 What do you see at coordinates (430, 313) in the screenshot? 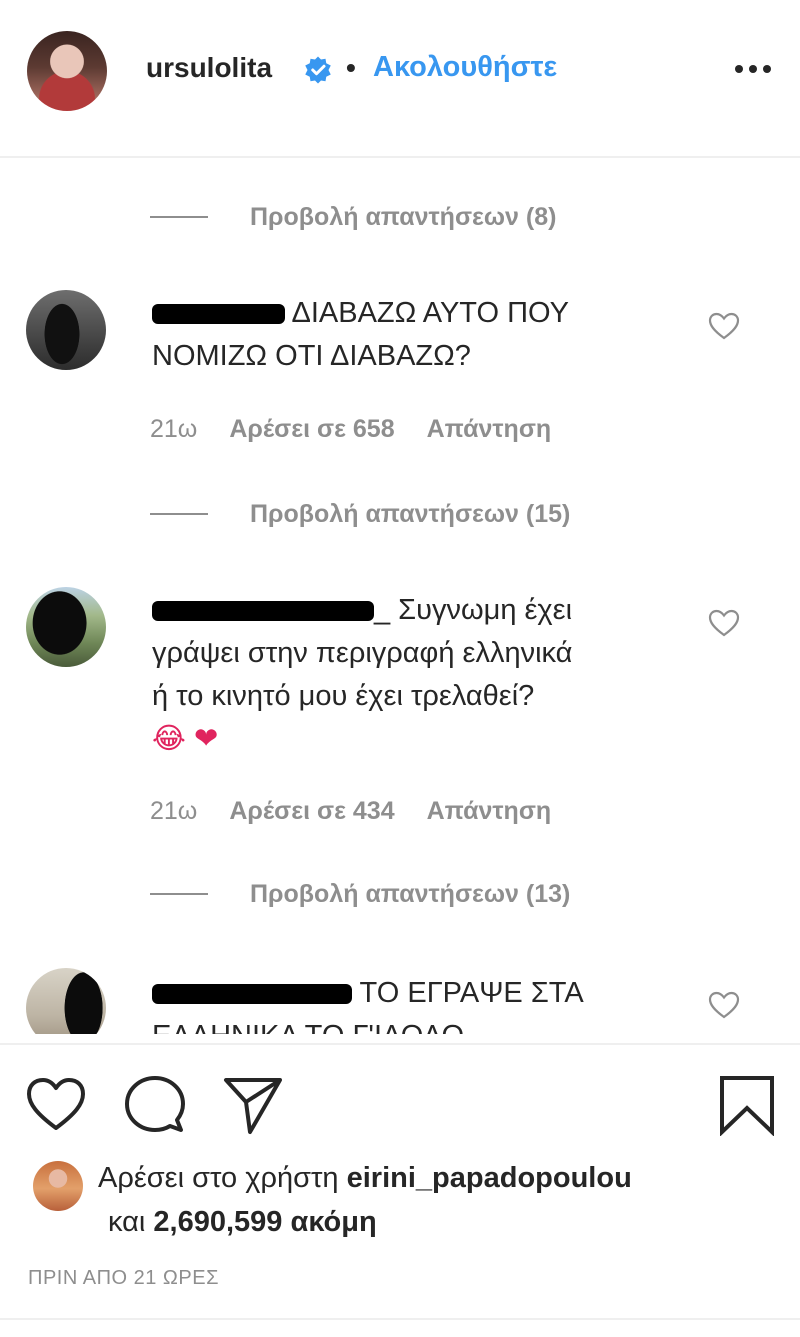
I see `comment-line: ΔΙΑΒΑΖΩ ΑΥΤΟ ΠΟΥ` at bounding box center [430, 313].